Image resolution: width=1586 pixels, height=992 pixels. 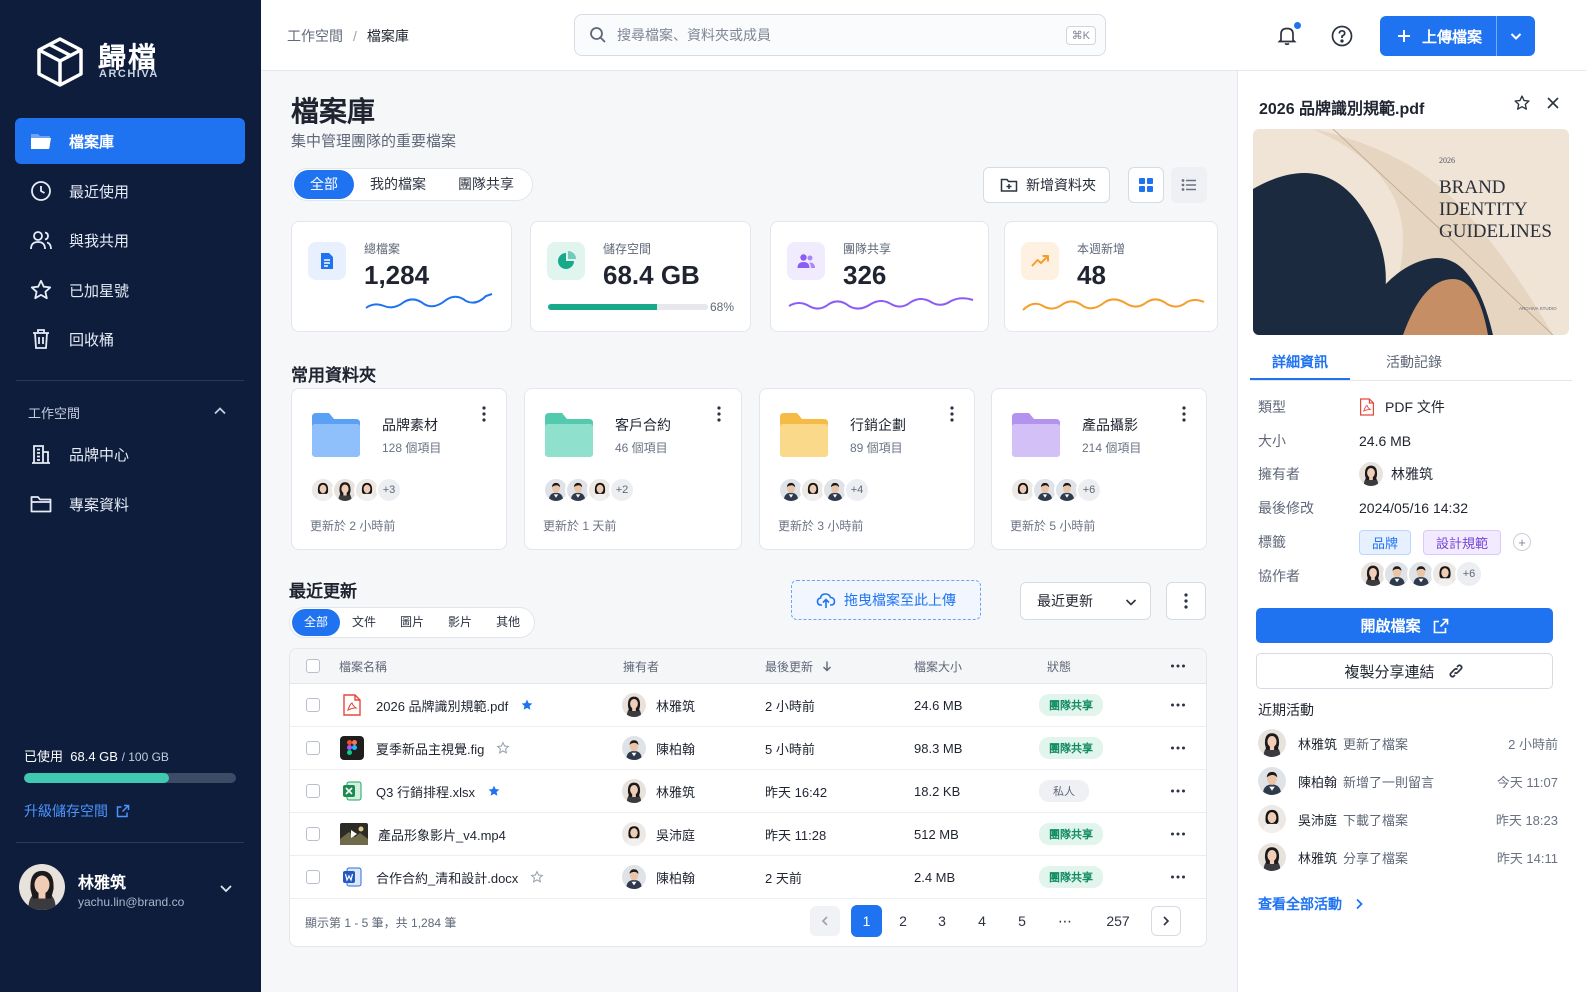 I want to click on nav-item-library: 檔案庫, so click(x=130, y=141).